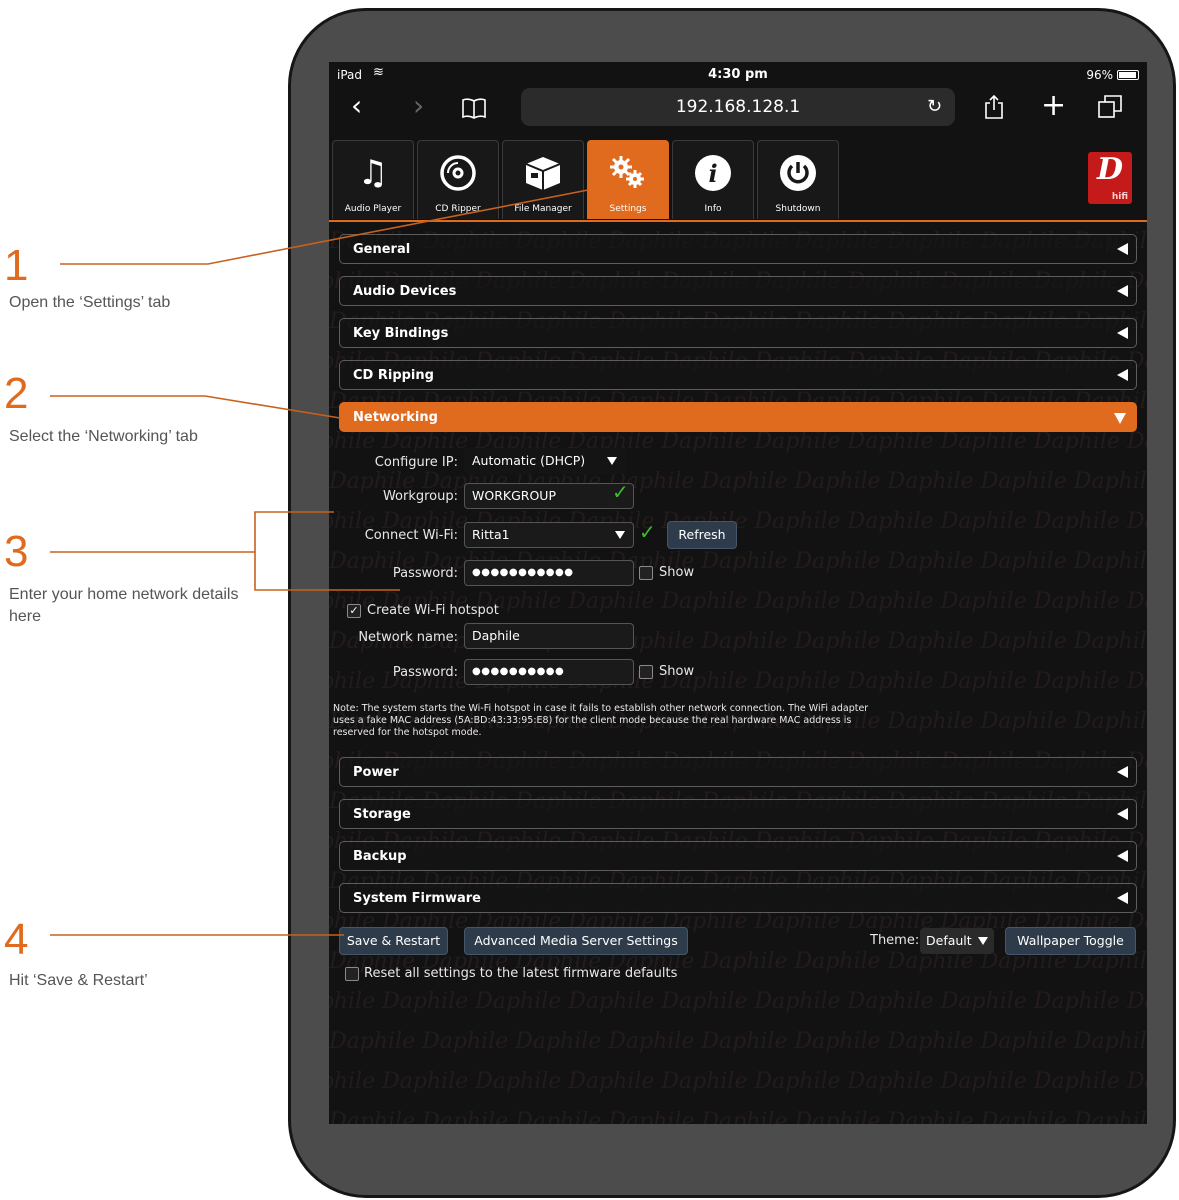 Image resolution: width=1179 pixels, height=1200 pixels. Describe the element at coordinates (1110, 109) in the screenshot. I see `tabs-overview-icon` at that location.